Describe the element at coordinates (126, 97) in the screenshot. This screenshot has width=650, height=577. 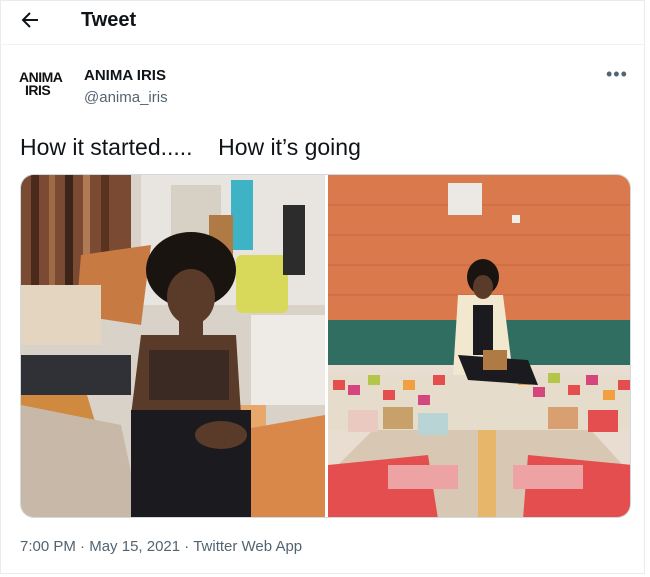
I see `author-handle: @anima_iris` at that location.